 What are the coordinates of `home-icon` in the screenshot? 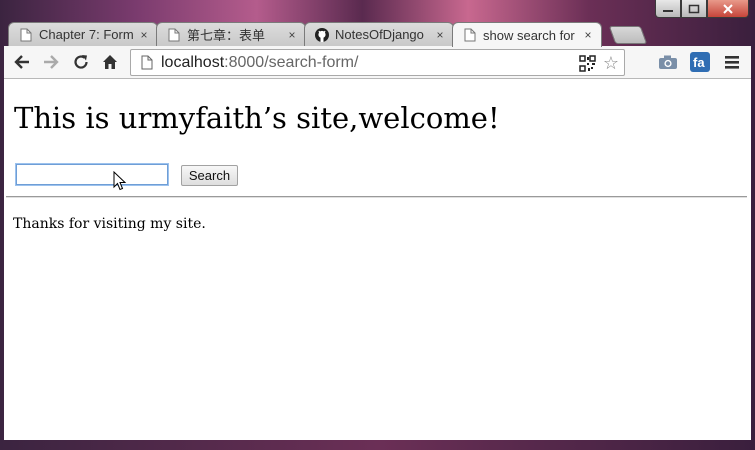 It's located at (110, 62).